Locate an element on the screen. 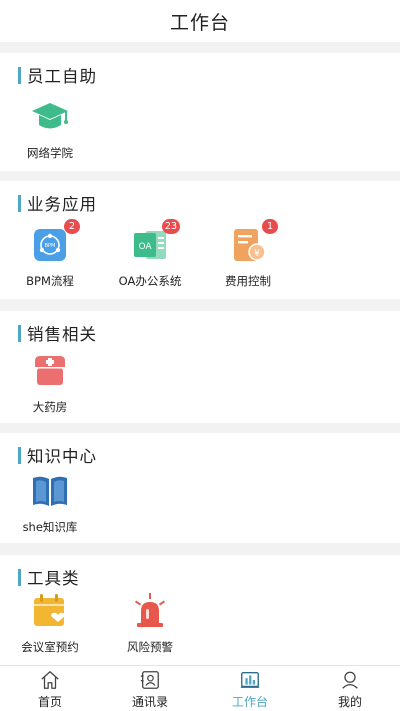  app-oa-system: OA 23 OA办公系统 is located at coordinates (150, 254).